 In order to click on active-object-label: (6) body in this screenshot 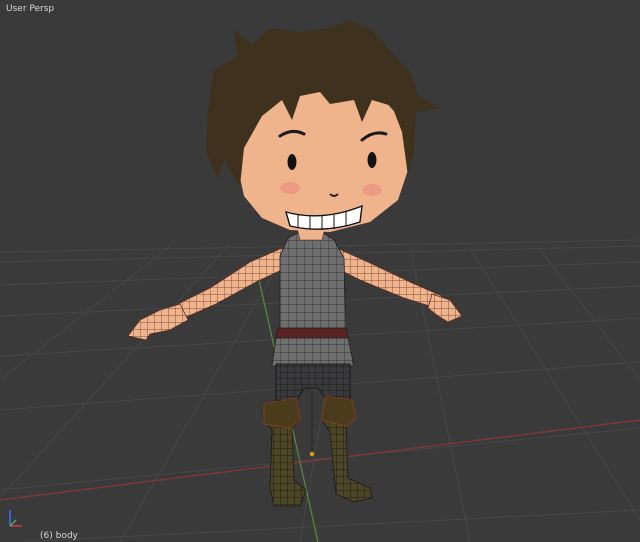, I will do `click(59, 536)`.